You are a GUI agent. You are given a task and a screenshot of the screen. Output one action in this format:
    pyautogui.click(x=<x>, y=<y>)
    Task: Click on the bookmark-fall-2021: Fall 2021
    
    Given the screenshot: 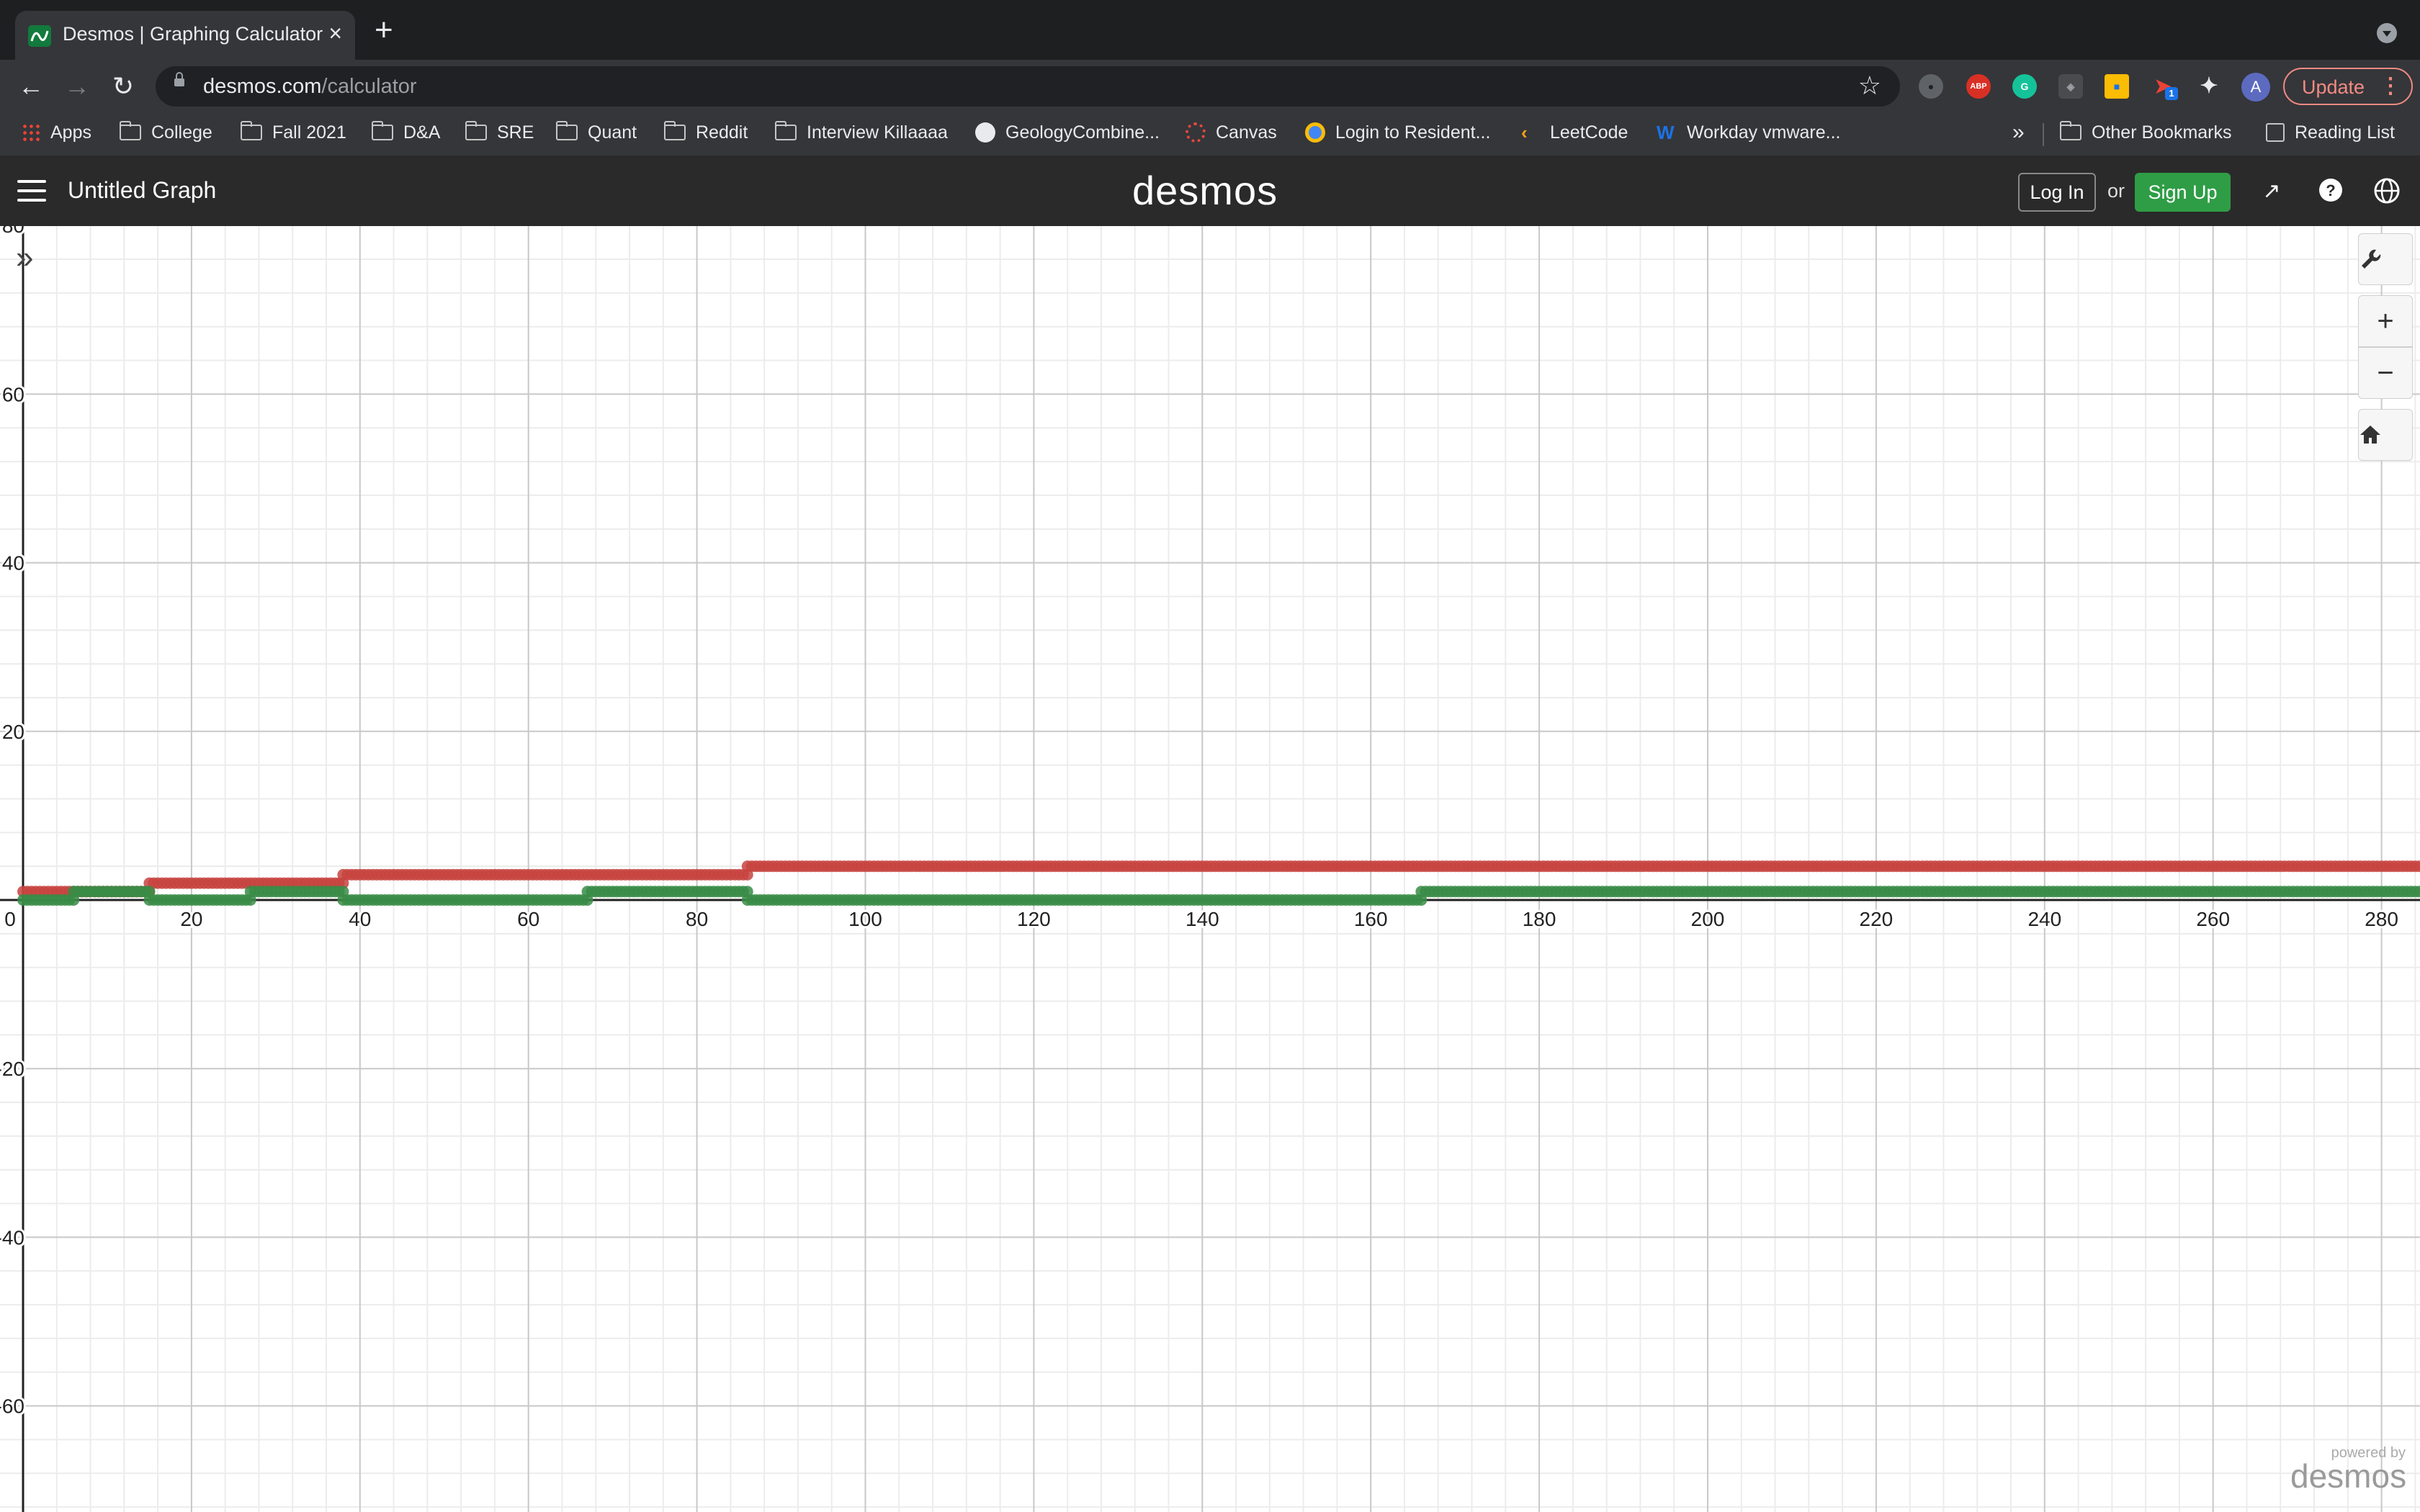 What is the action you would take?
    pyautogui.click(x=293, y=134)
    